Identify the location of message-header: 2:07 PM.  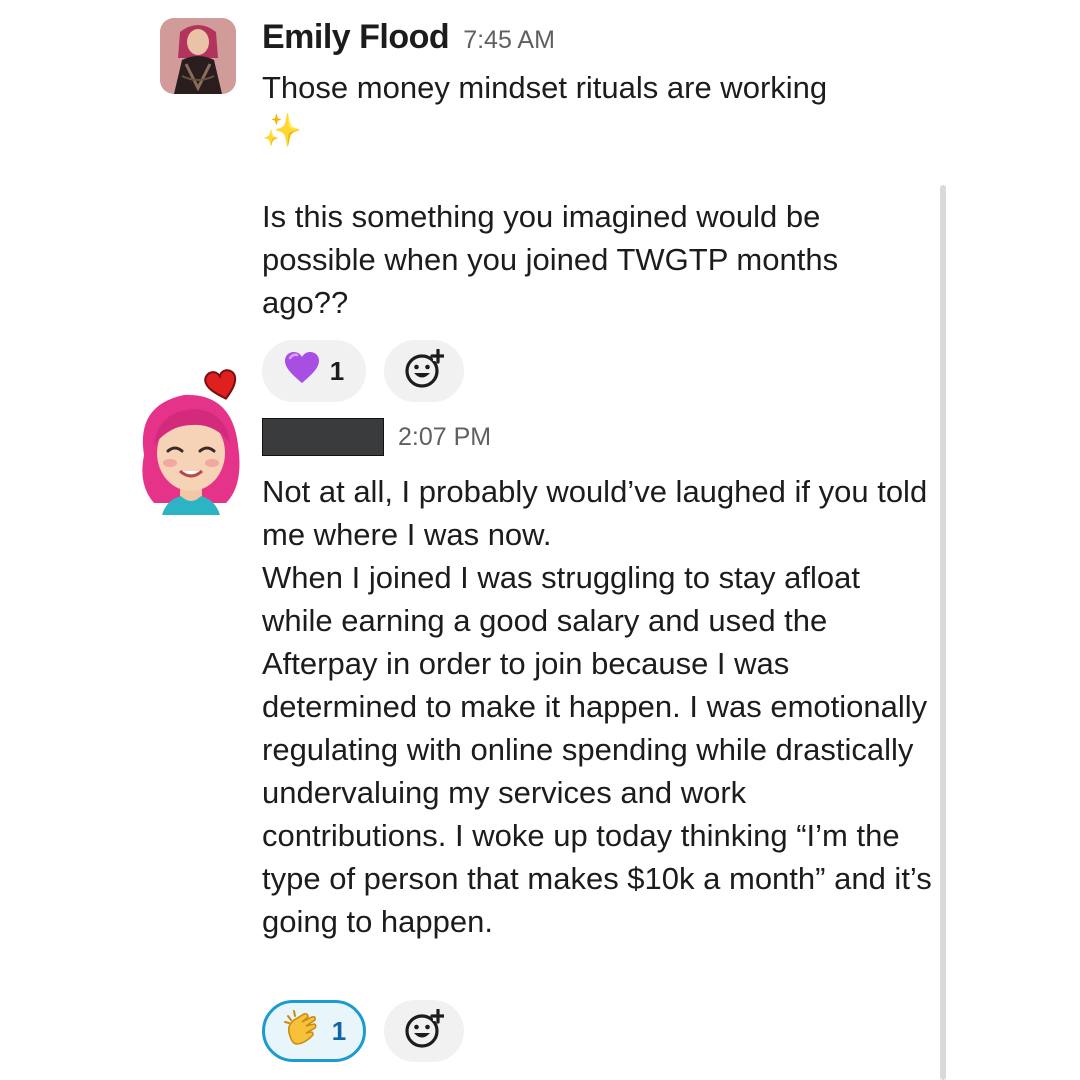
(376, 437).